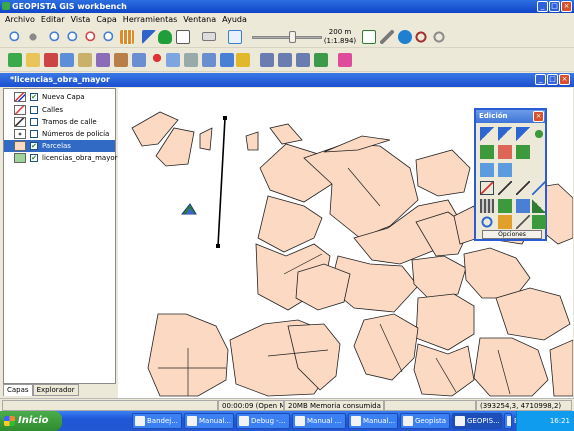 This screenshot has height=431, width=574. What do you see at coordinates (539, 188) in the screenshot?
I see `draw-point-icon` at bounding box center [539, 188].